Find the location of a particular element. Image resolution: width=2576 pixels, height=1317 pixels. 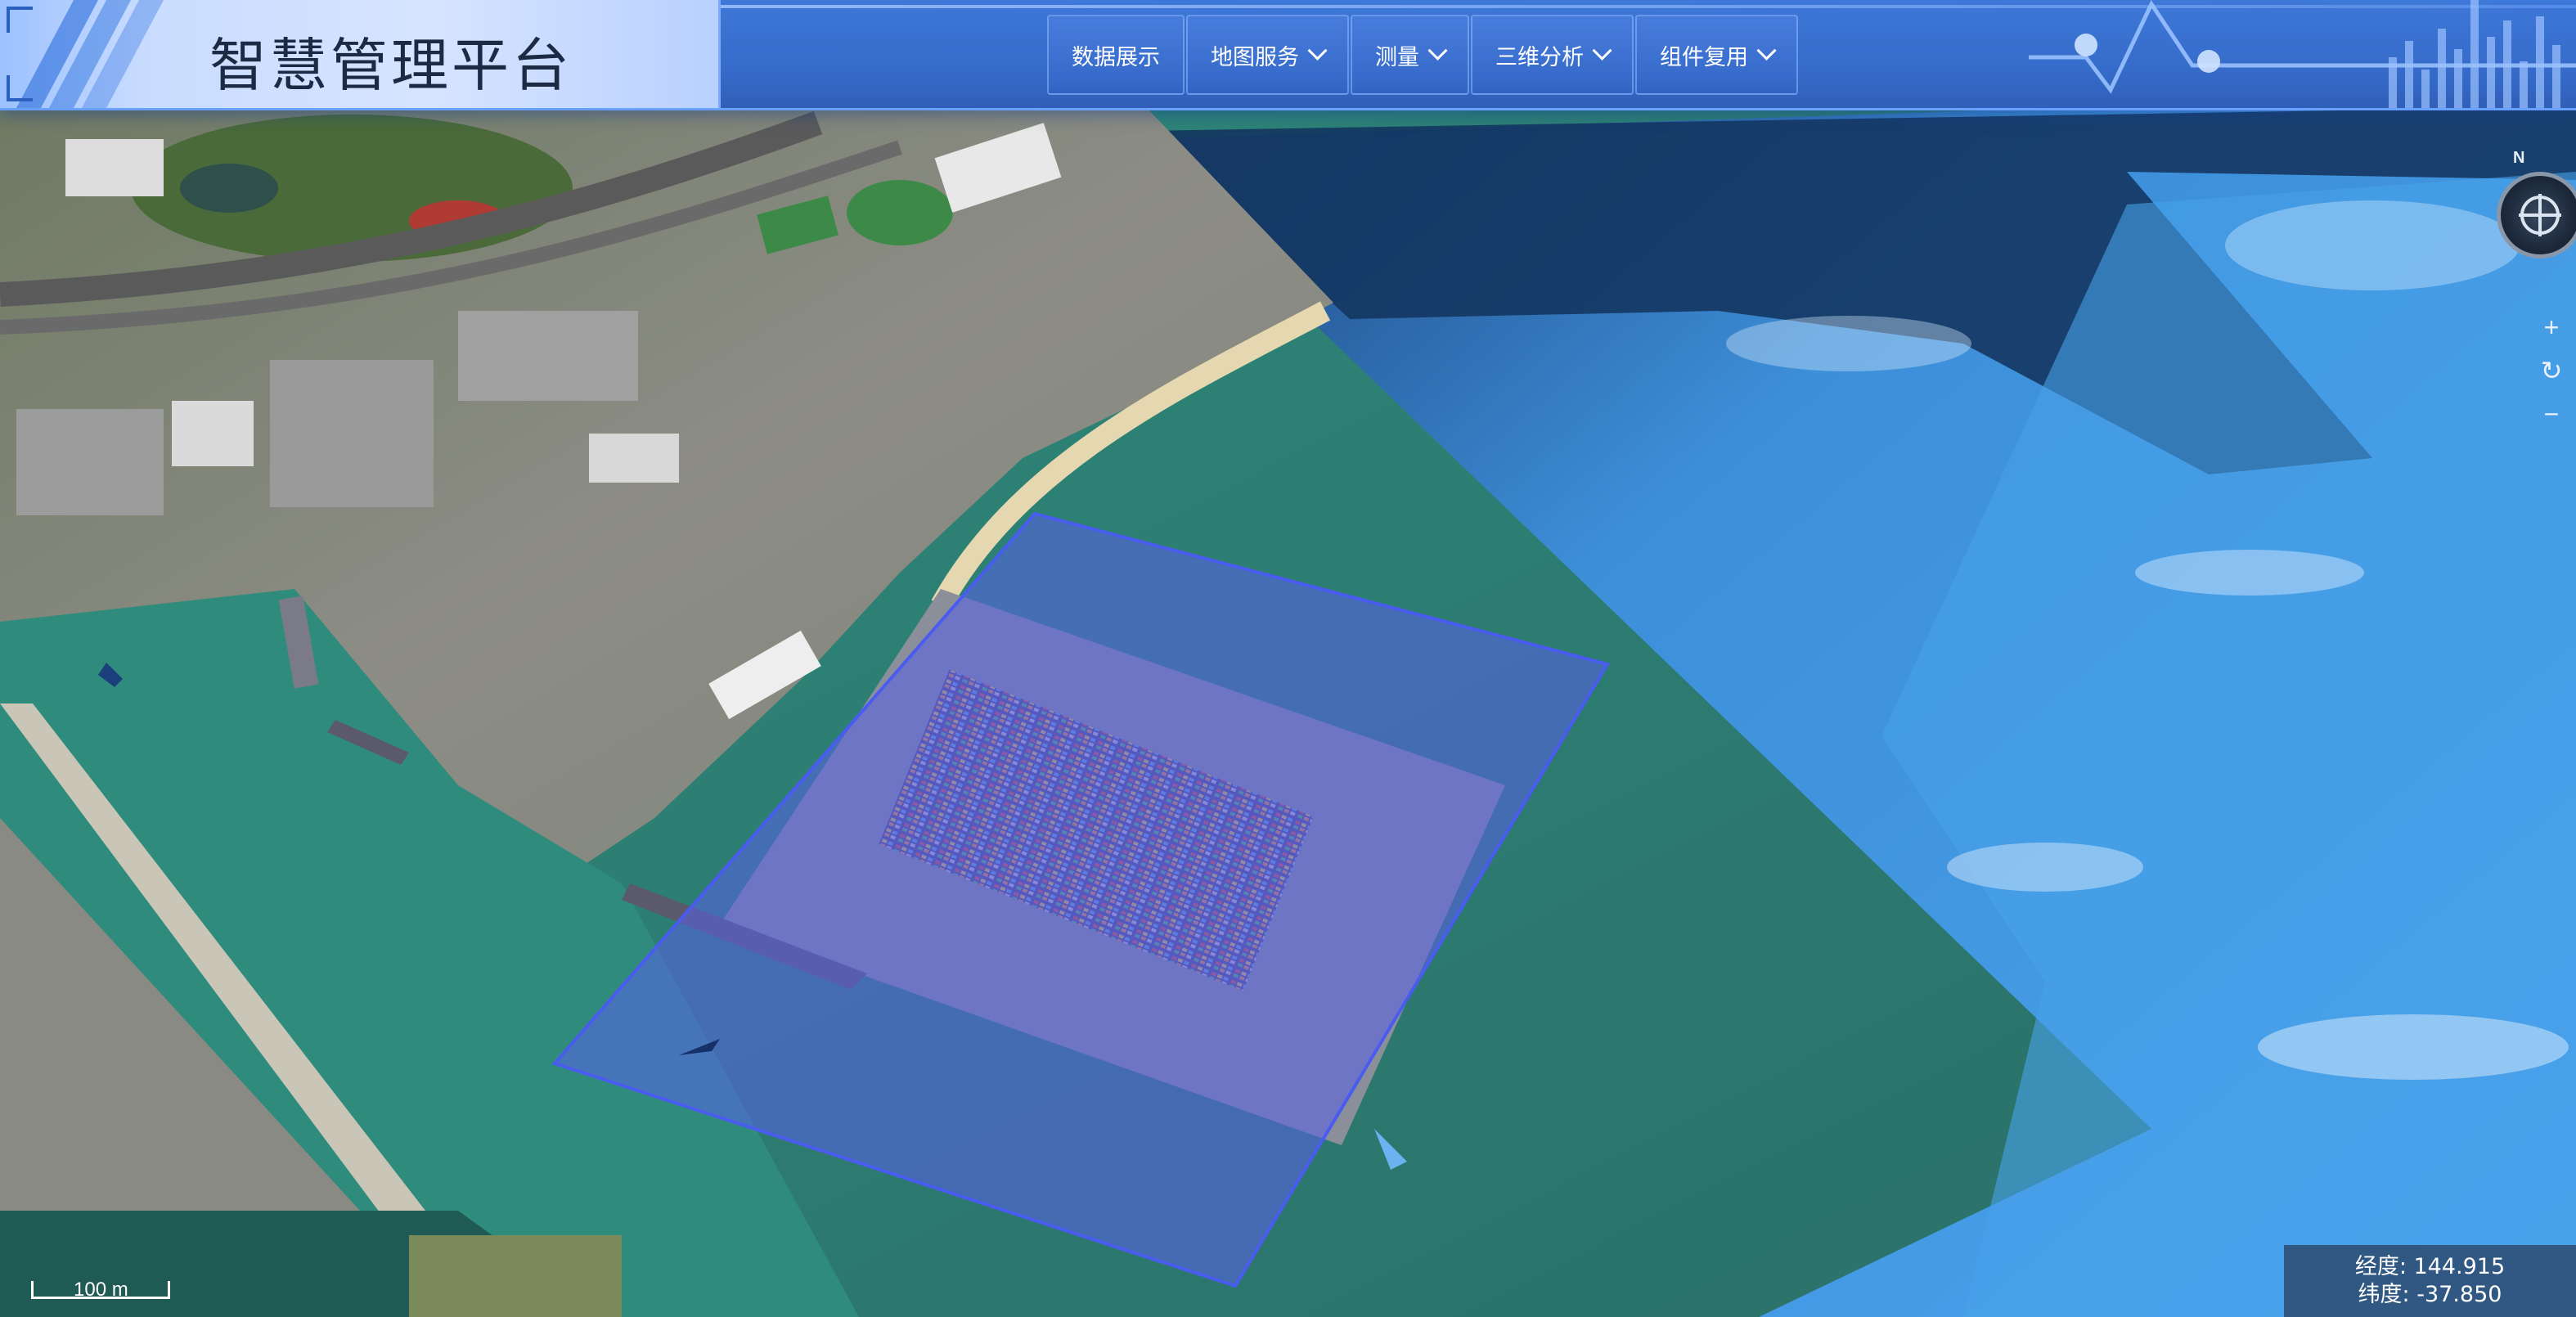

nav-measure: 测量 is located at coordinates (1410, 55).